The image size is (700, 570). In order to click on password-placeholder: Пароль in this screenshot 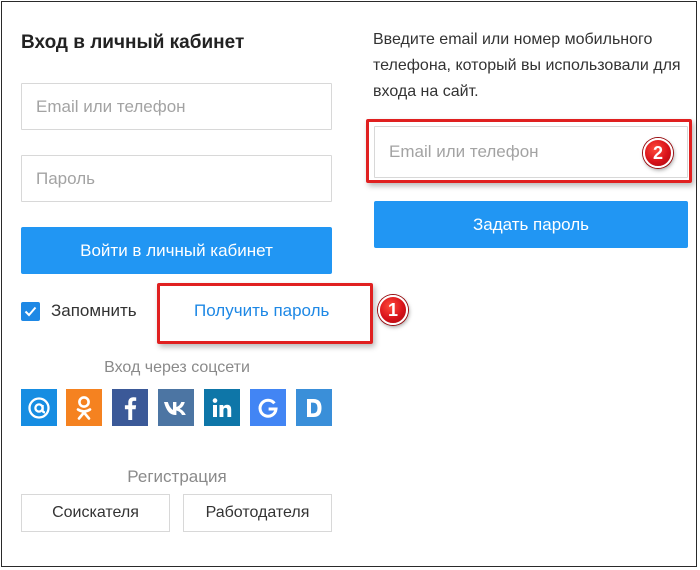, I will do `click(65, 178)`.